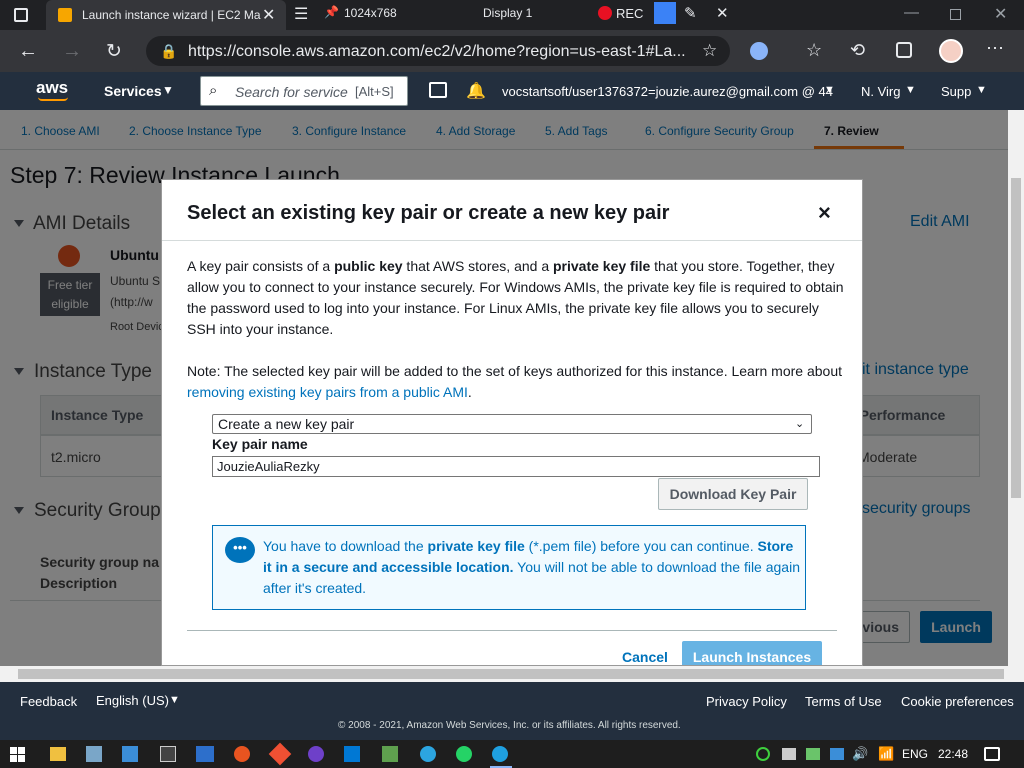 Image resolution: width=1024 pixels, height=768 pixels. Describe the element at coordinates (1000, 14) in the screenshot. I see `window-close-icon: ✕` at that location.